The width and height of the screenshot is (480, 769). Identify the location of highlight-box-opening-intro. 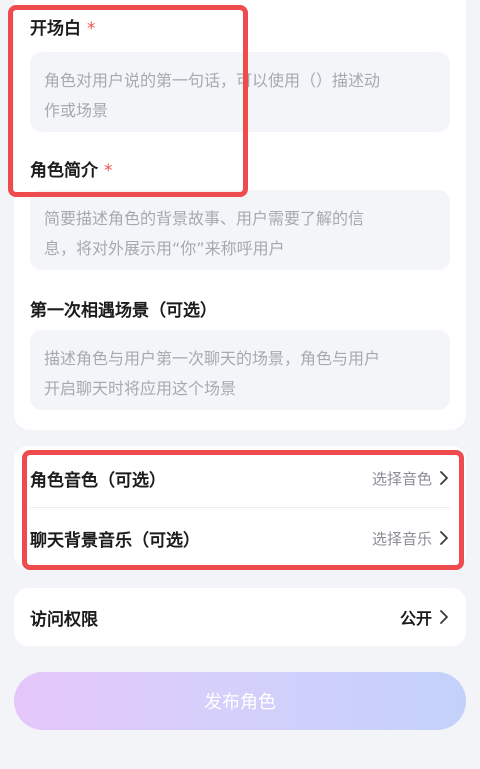
(128, 101).